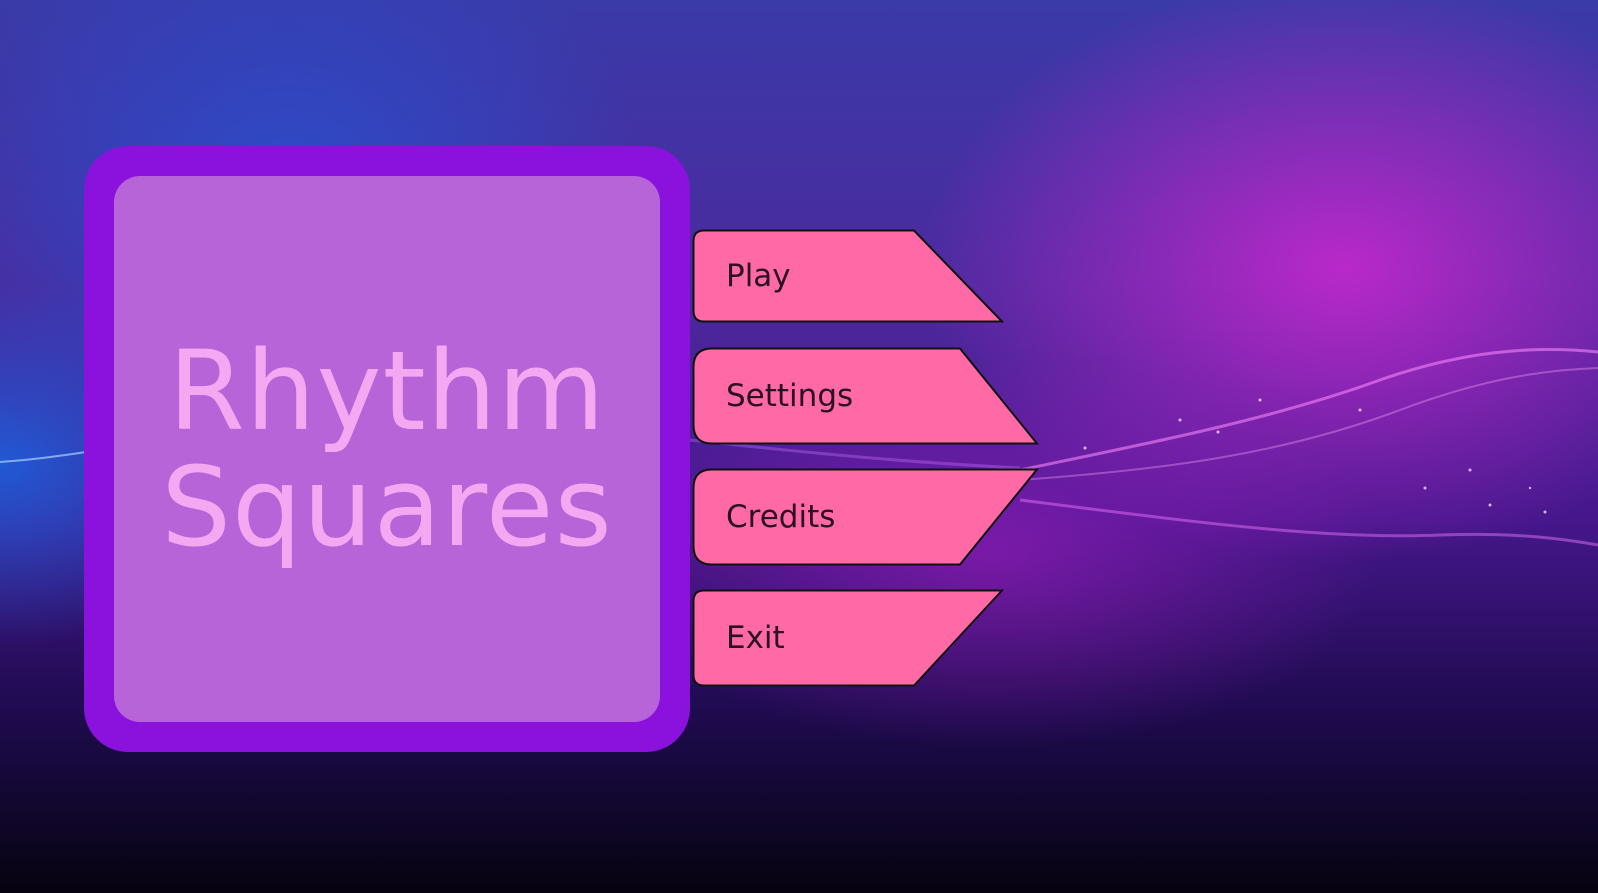 This screenshot has height=893, width=1598. What do you see at coordinates (790, 396) in the screenshot?
I see `settings-button-label: Settings` at bounding box center [790, 396].